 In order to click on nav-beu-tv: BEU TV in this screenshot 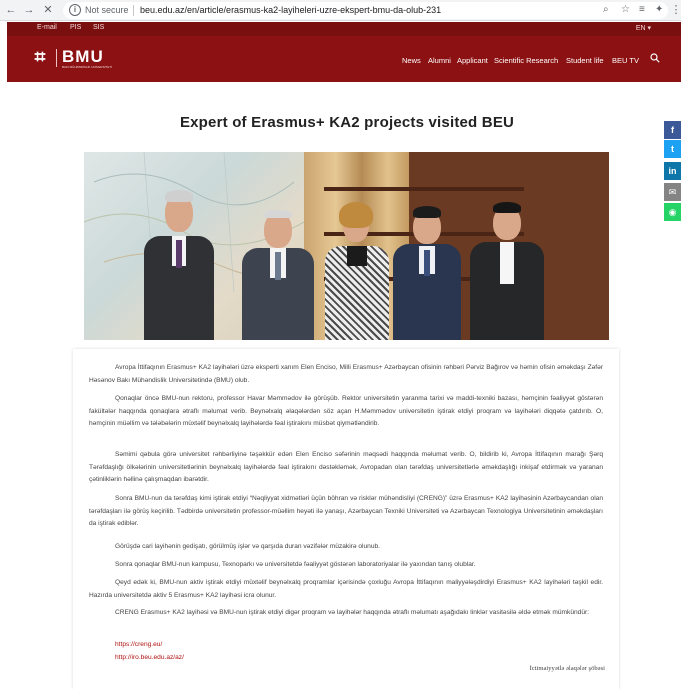, I will do `click(625, 60)`.